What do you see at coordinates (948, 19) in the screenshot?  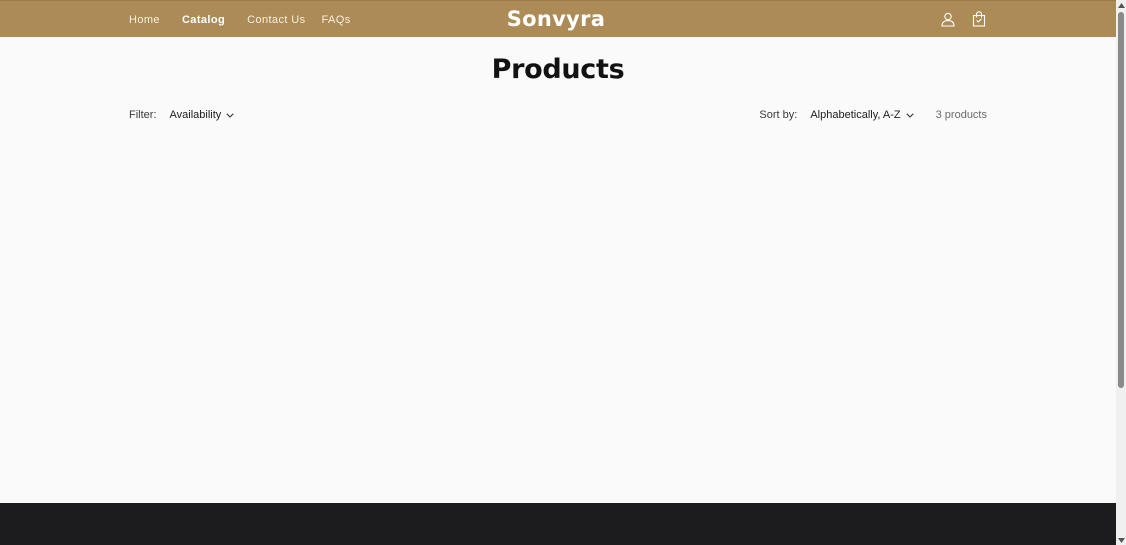 I see `account-icon` at bounding box center [948, 19].